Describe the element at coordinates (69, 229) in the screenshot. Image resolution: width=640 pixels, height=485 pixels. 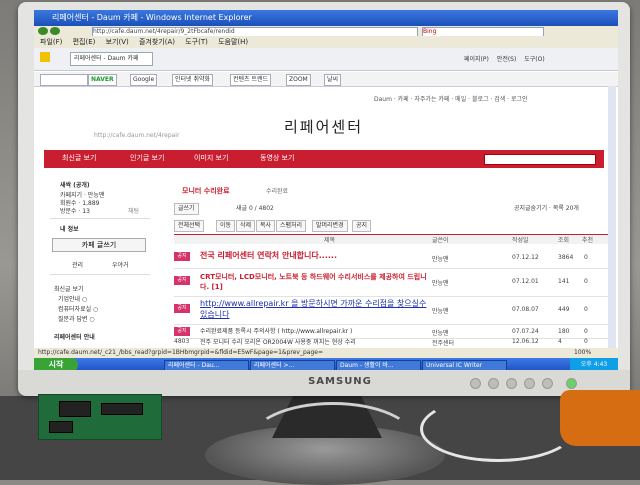
I see `my-info-header: 내 정보` at that location.